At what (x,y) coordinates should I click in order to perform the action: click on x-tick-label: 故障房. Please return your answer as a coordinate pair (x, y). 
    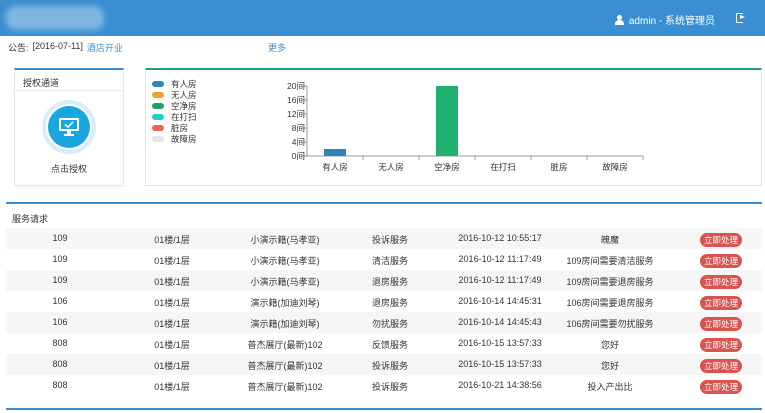
    Looking at the image, I should click on (615, 167).